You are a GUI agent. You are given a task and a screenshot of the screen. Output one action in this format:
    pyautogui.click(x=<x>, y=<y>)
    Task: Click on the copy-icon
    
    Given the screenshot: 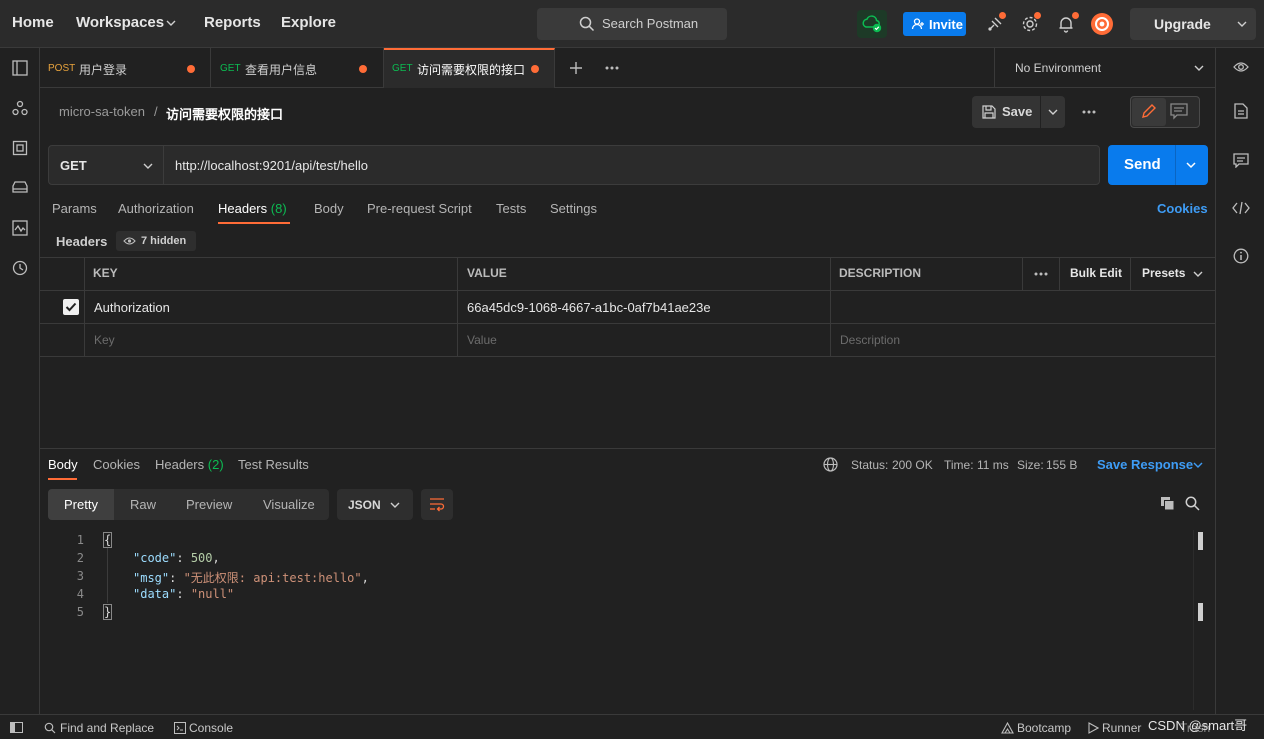 What is the action you would take?
    pyautogui.click(x=1167, y=503)
    